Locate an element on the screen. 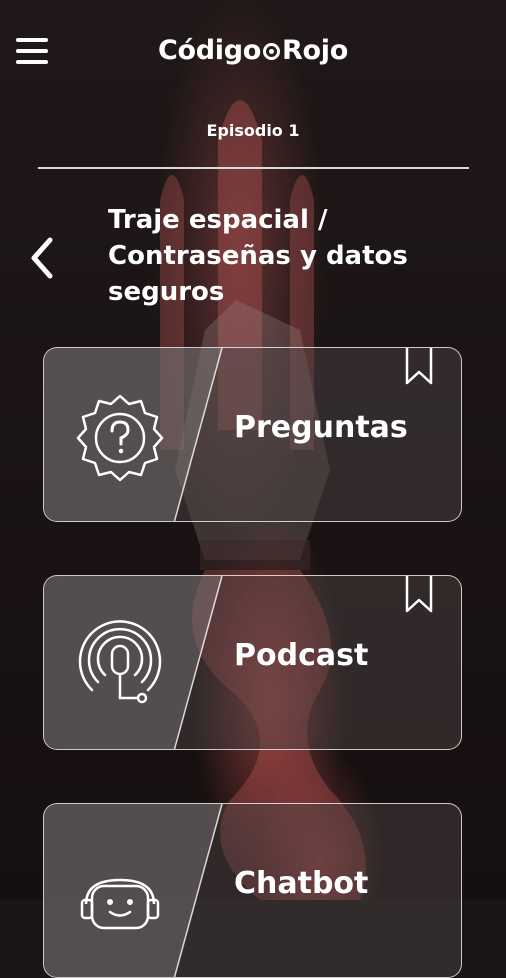 The image size is (506, 978). header-divider is located at coordinates (253, 168).